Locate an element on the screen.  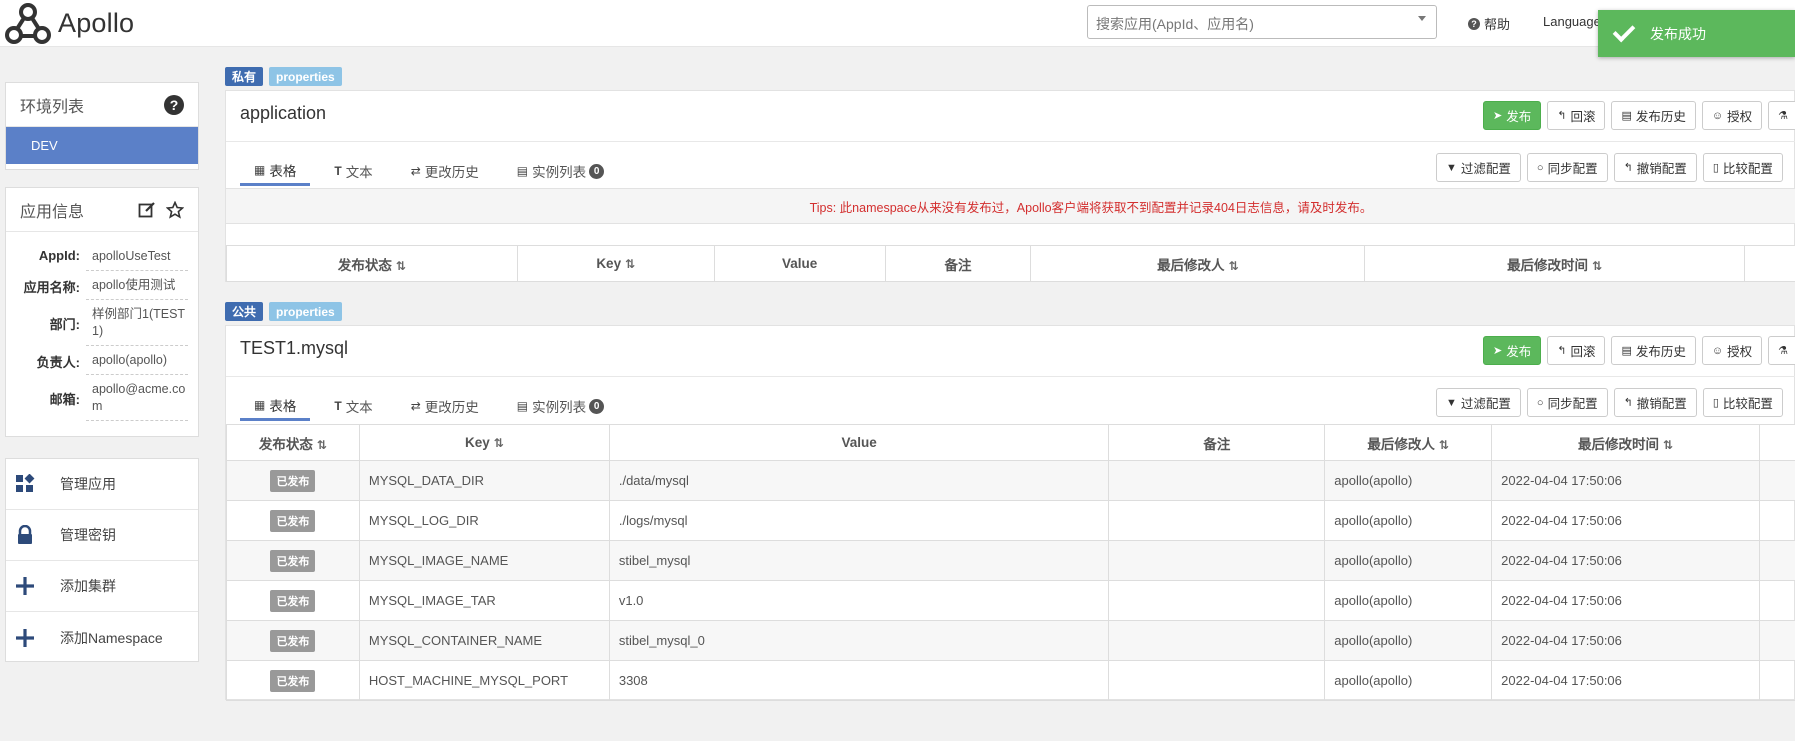
send-icon: ➤ is located at coordinates (1498, 116).